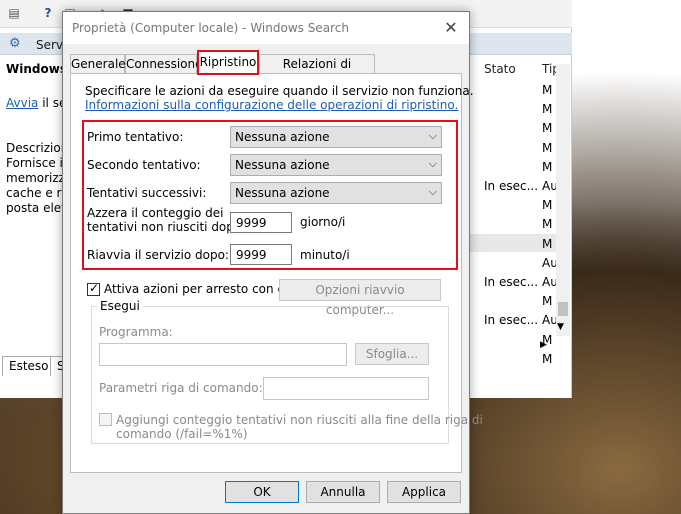 The height and width of the screenshot is (514, 681). I want to click on help-icon: ?, so click(48, 13).